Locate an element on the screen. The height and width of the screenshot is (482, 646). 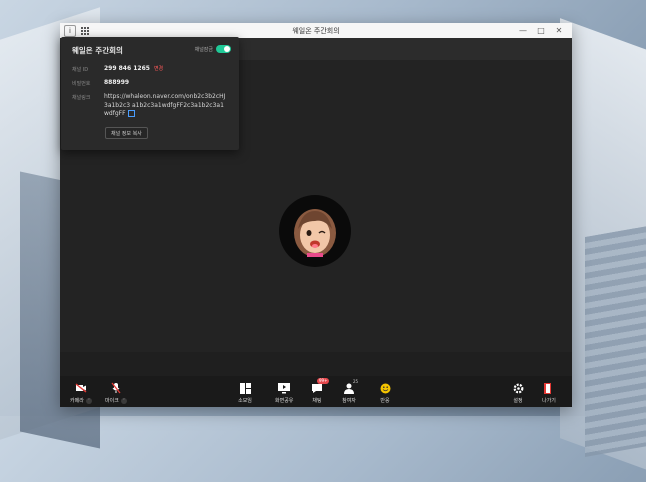
settings-icon is located at coordinates (518, 388).